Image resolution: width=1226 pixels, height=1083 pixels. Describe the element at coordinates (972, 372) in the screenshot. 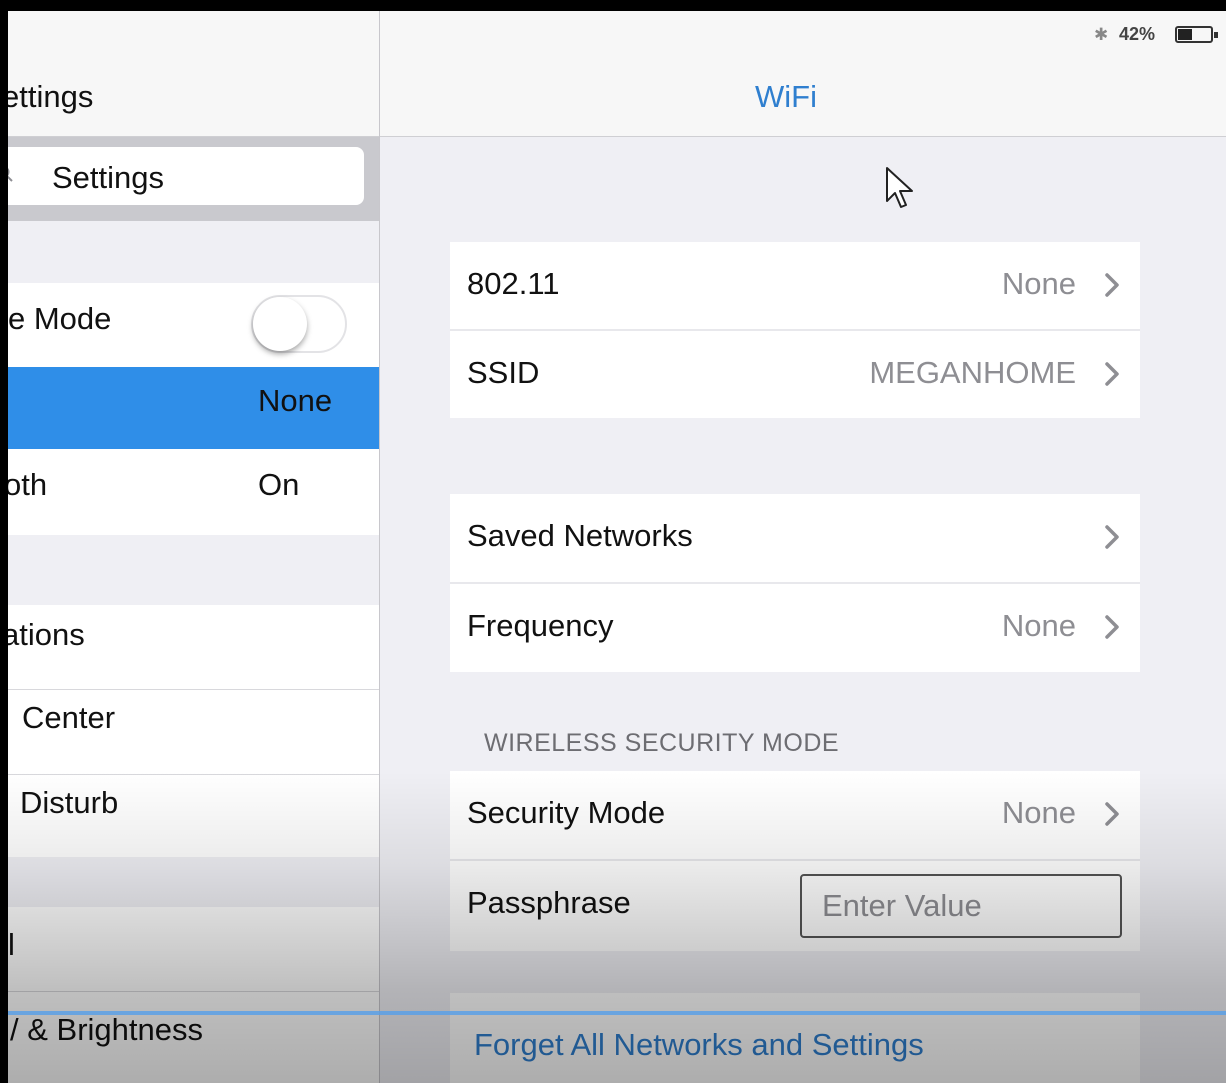

I see `row-value: MEGANHOME` at that location.